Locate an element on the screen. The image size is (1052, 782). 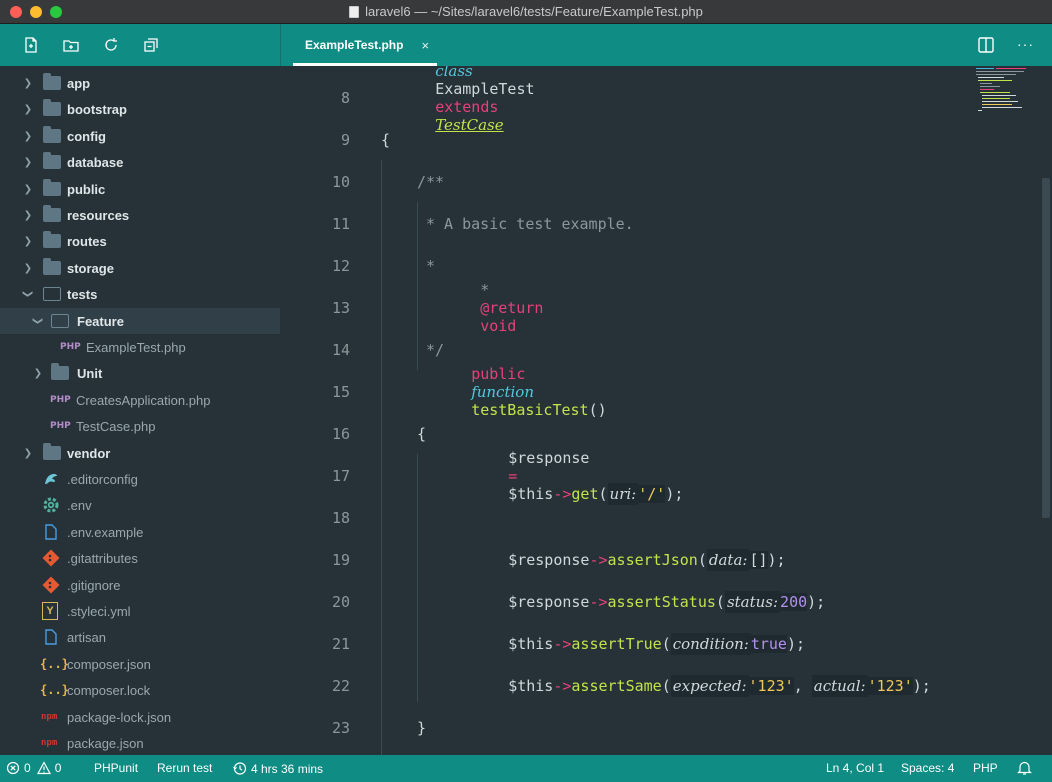
tree-item-editorconfig: .editorconfig is located at coordinates (140, 479).